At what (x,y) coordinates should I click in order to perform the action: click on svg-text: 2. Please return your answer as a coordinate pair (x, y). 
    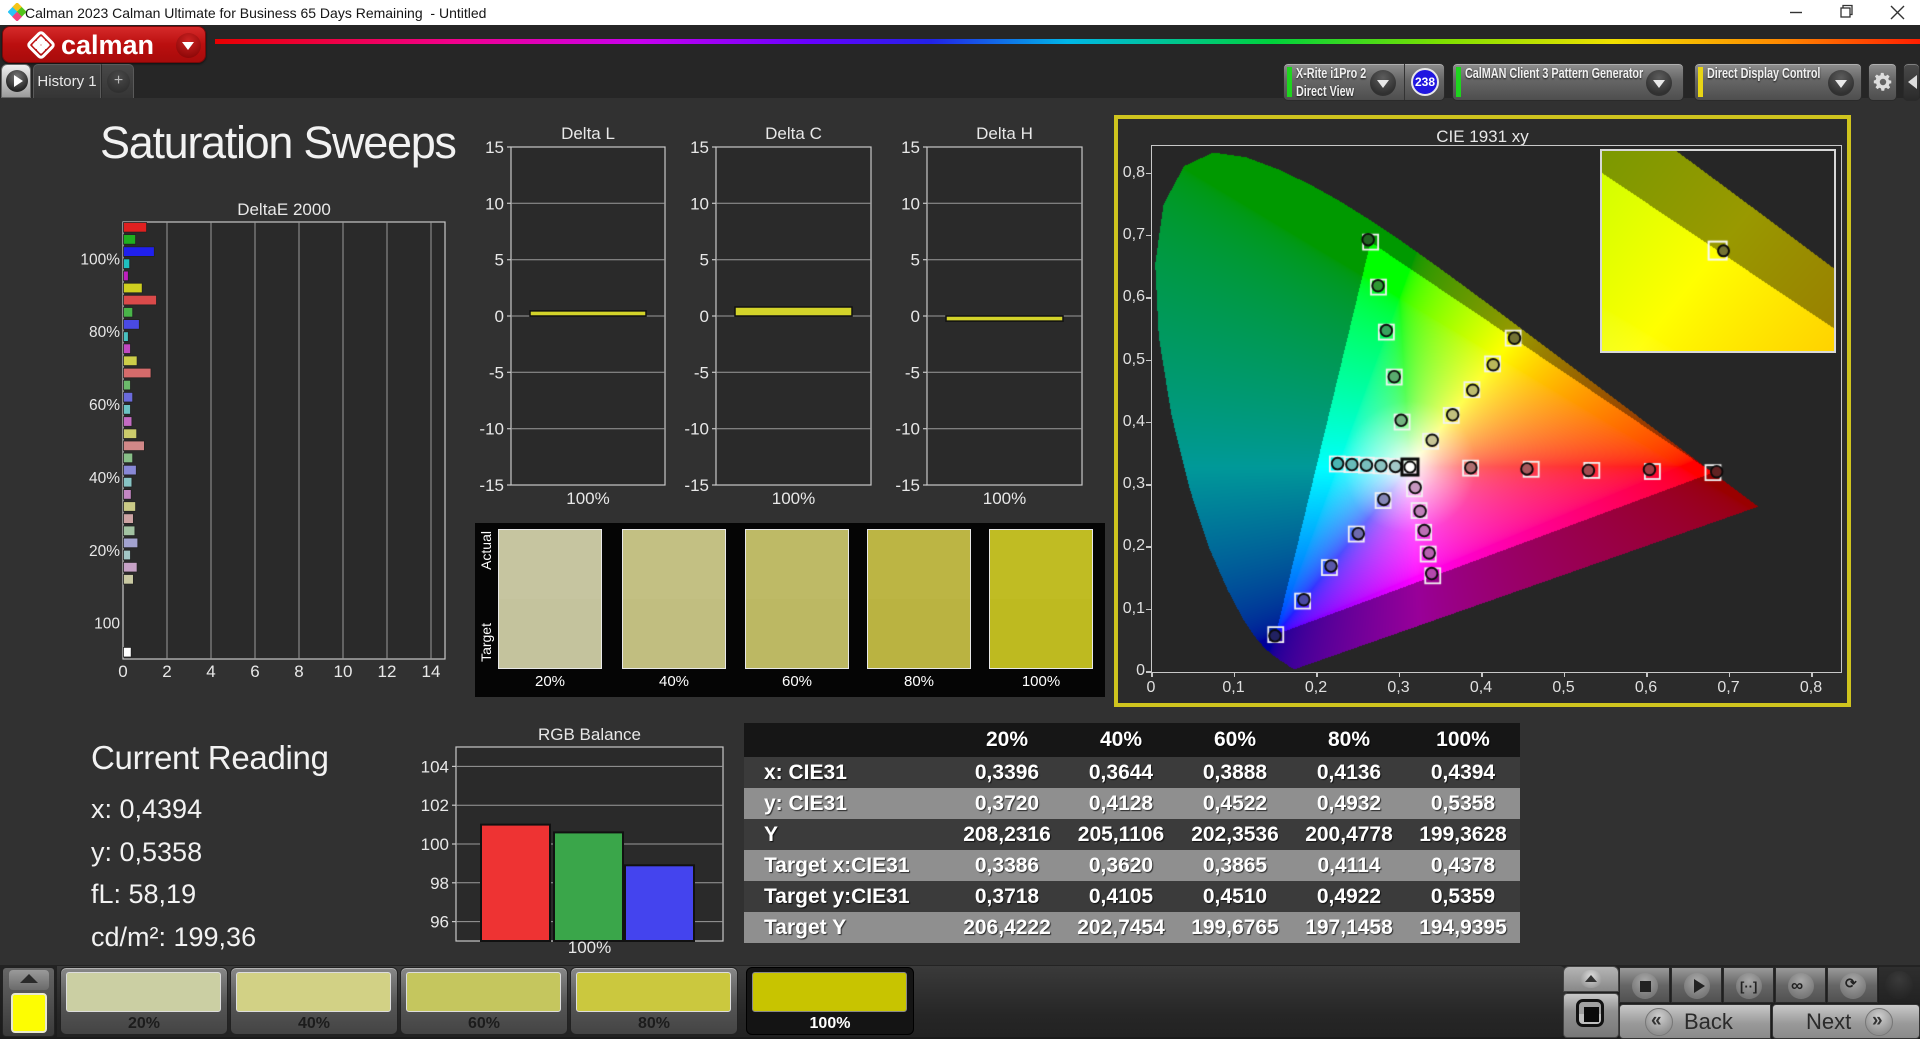
    Looking at the image, I should click on (166, 671).